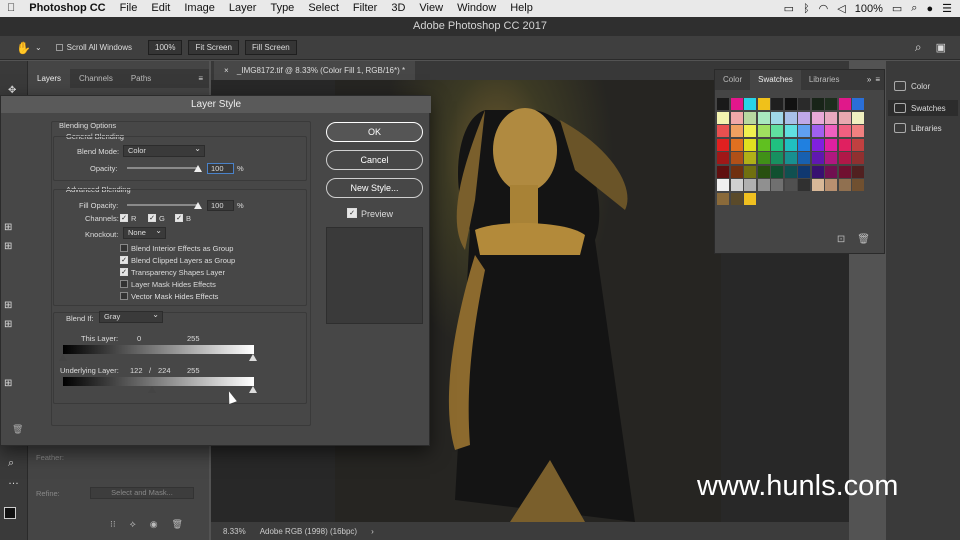 This screenshot has height=540, width=960. Describe the element at coordinates (732, 80) in the screenshot. I see `tab-color: Color` at that location.